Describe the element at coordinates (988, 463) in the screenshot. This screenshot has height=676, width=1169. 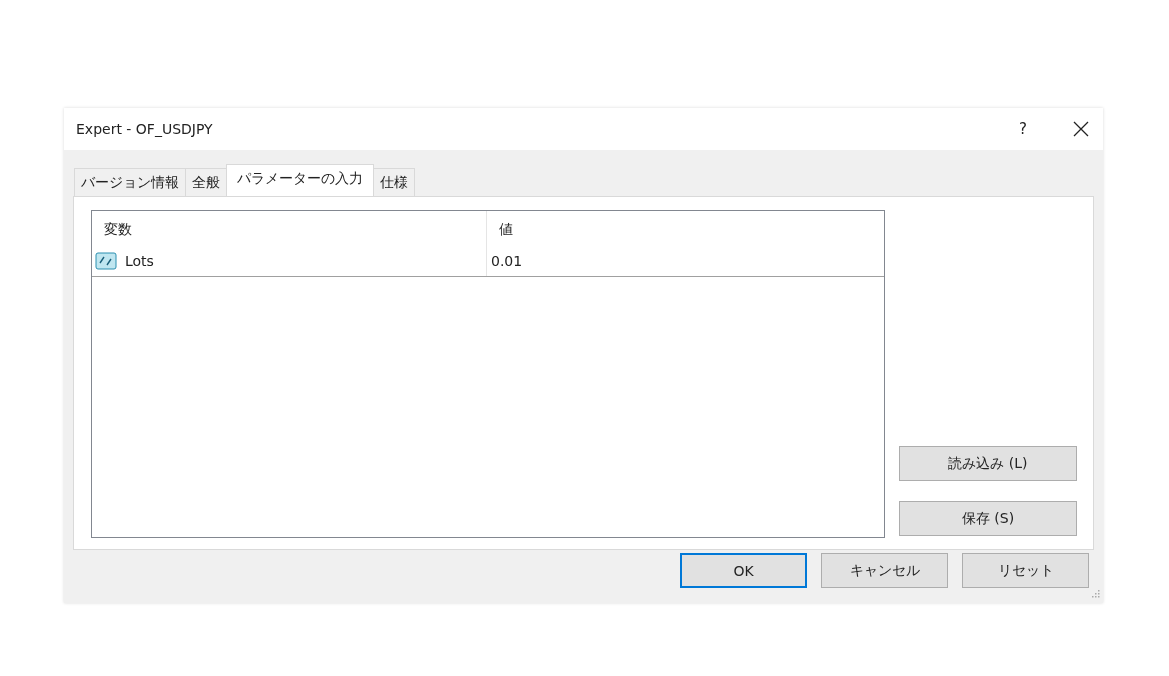
I see `side-button: 読み込み (L)` at that location.